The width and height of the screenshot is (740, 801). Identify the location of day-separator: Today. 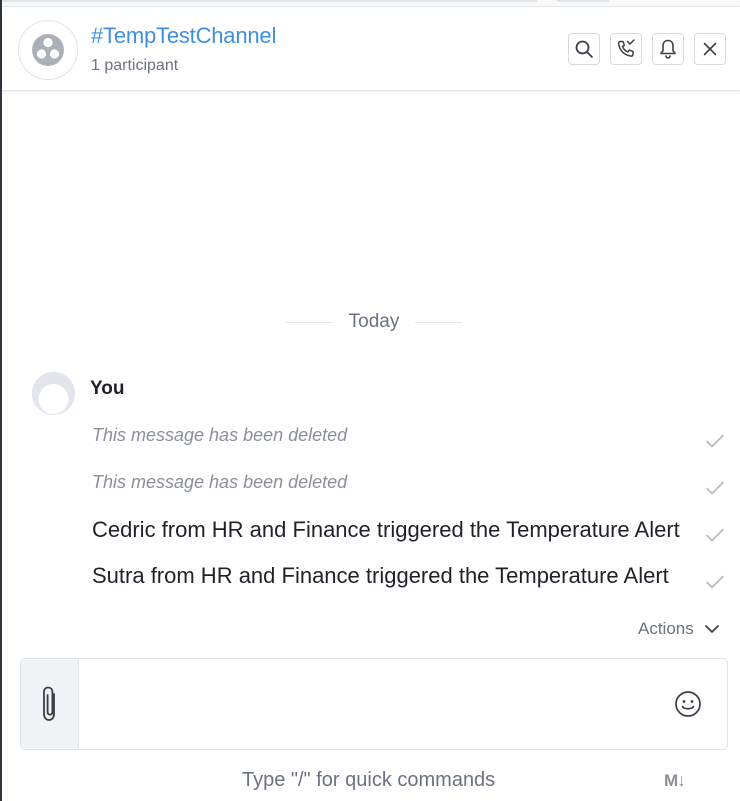
(374, 322).